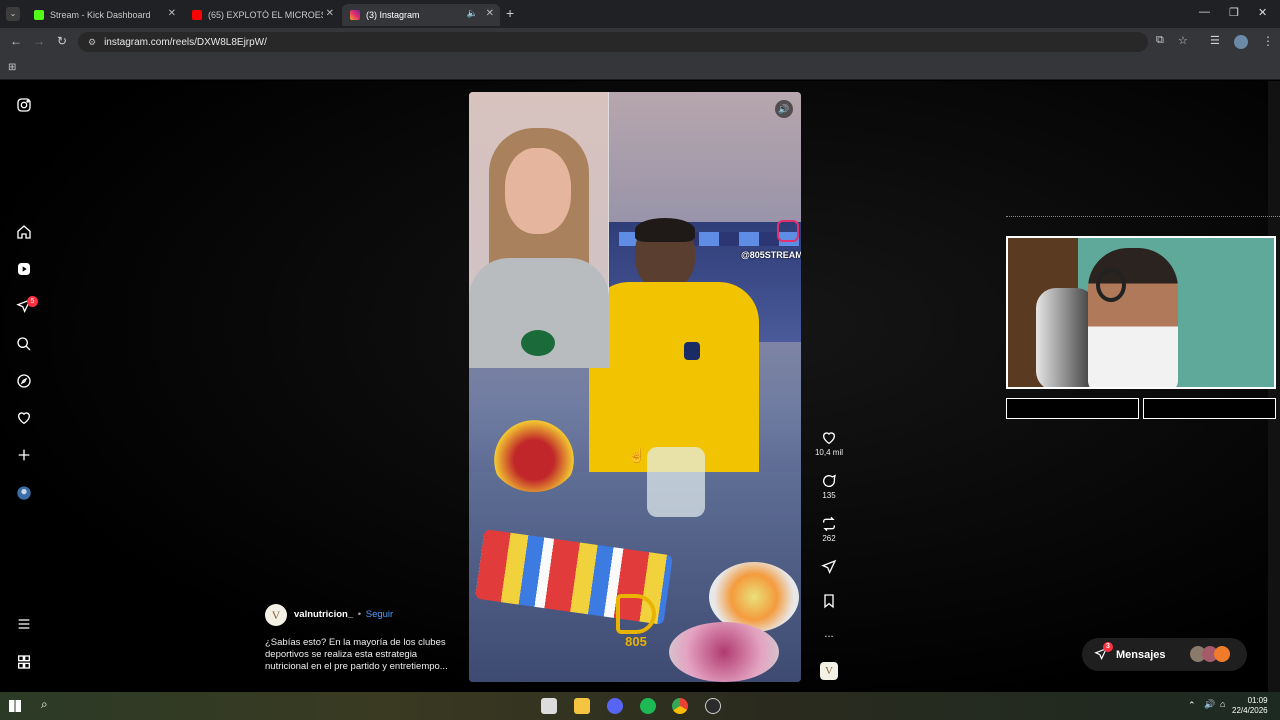  What do you see at coordinates (549, 706) in the screenshot?
I see `widgets-icon` at bounding box center [549, 706].